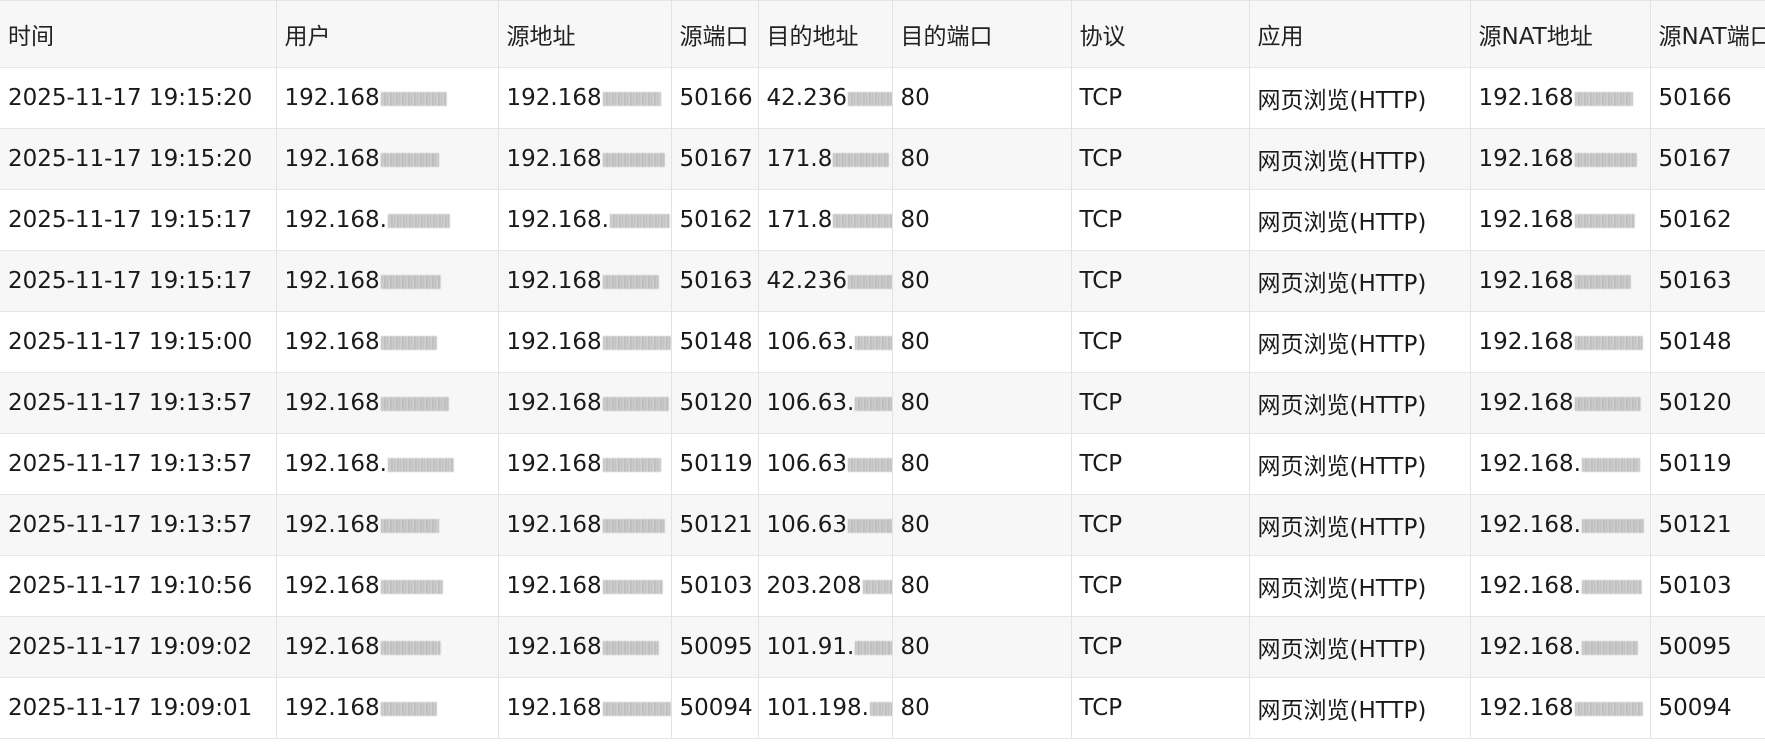 This screenshot has width=1765, height=750. Describe the element at coordinates (1360, 34) in the screenshot. I see `column-header-application: 应用` at that location.